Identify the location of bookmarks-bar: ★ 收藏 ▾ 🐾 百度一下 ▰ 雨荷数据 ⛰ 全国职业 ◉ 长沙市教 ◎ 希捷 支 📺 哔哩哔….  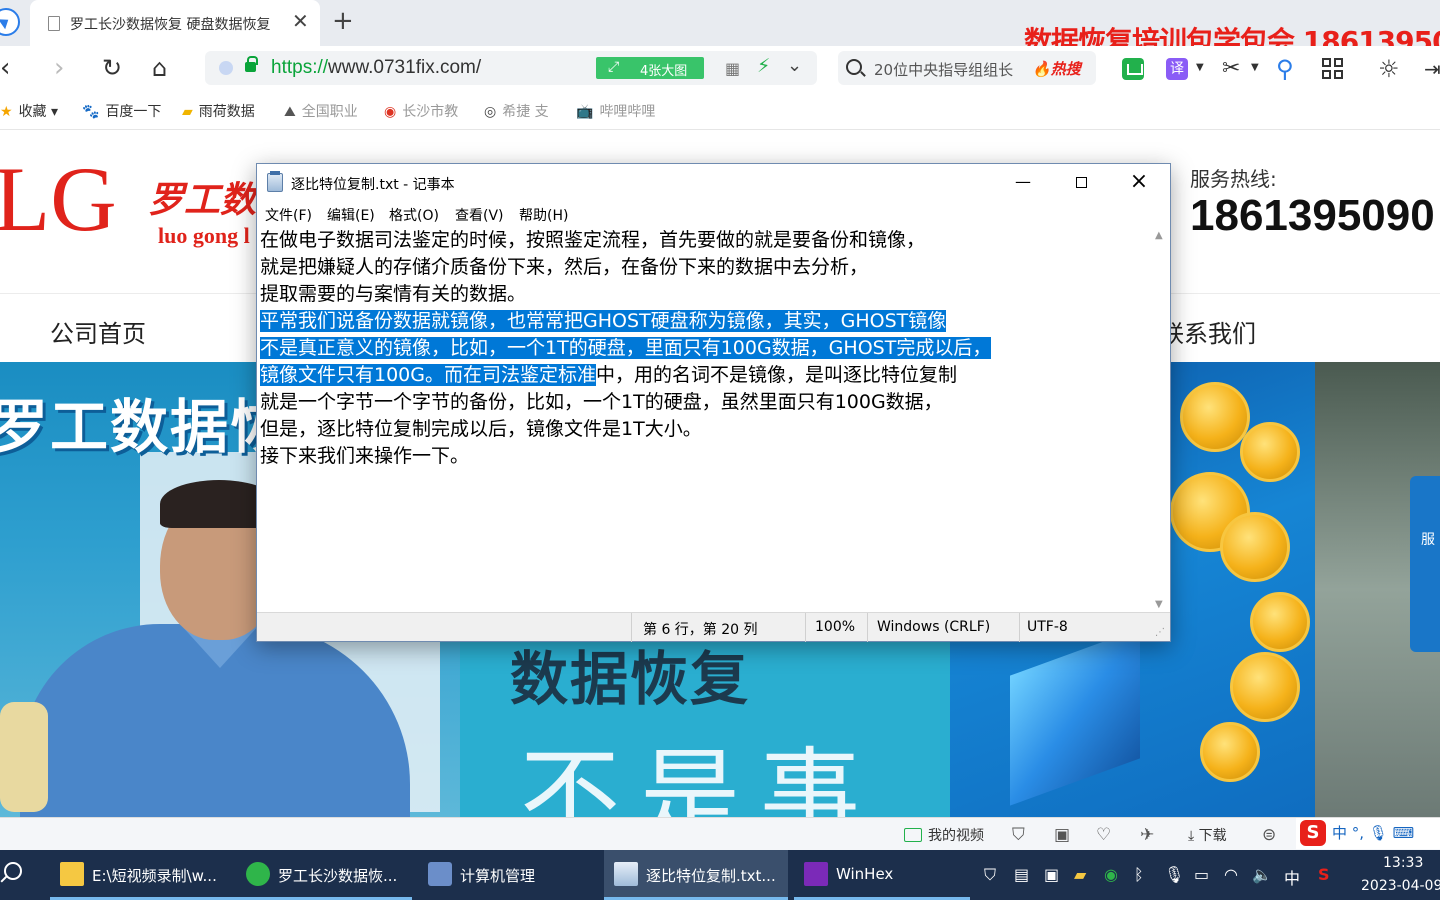
(720, 111).